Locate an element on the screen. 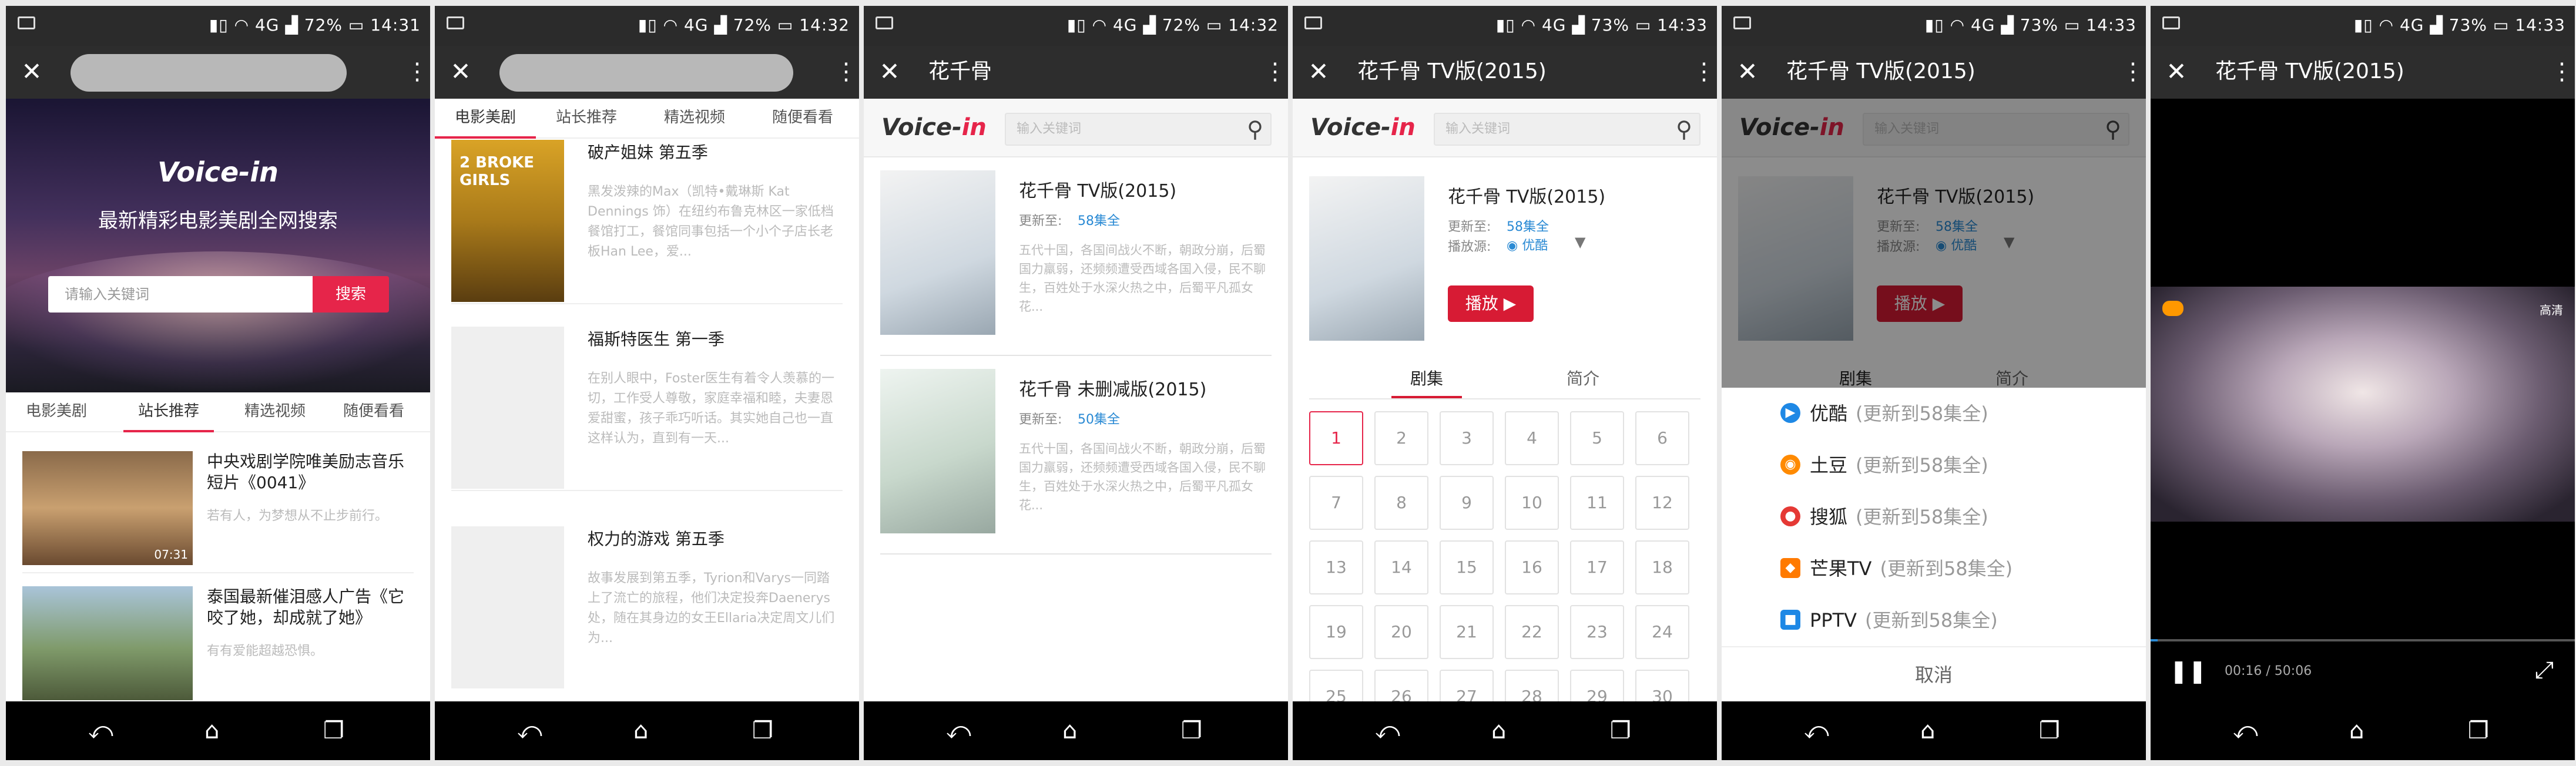 This screenshot has height=766, width=2576. episode-button: 24 is located at coordinates (1662, 632).